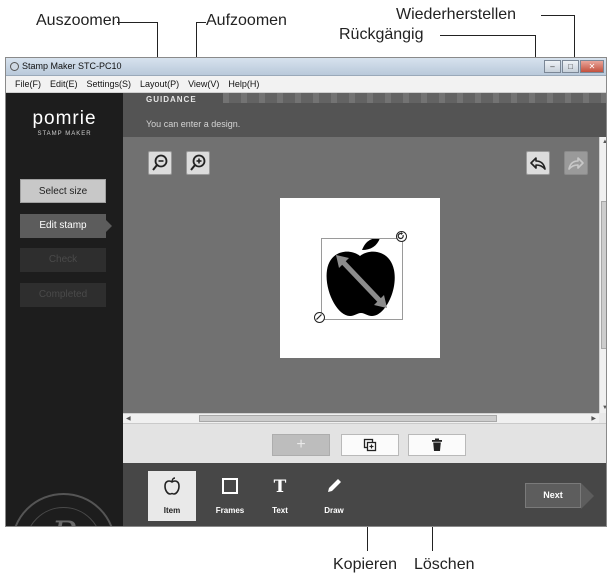 This screenshot has height=576, width=607. Describe the element at coordinates (63, 509) in the screenshot. I see `stamp-seal-logo: P` at that location.